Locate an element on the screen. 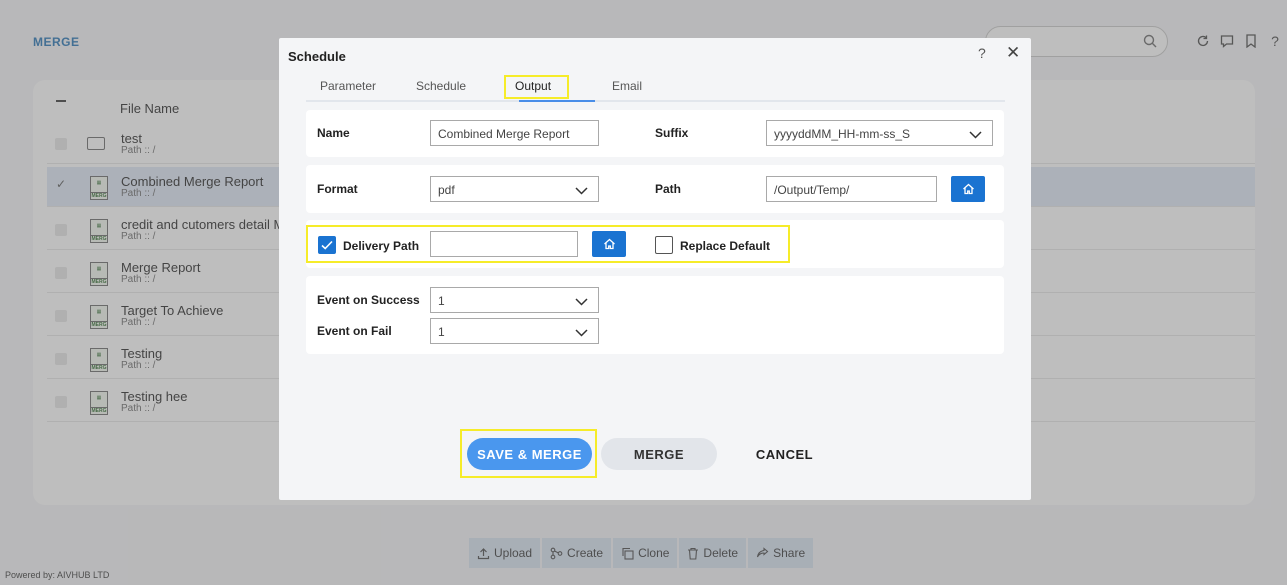 This screenshot has width=1287, height=585. suffix-label: Suffix is located at coordinates (672, 133).